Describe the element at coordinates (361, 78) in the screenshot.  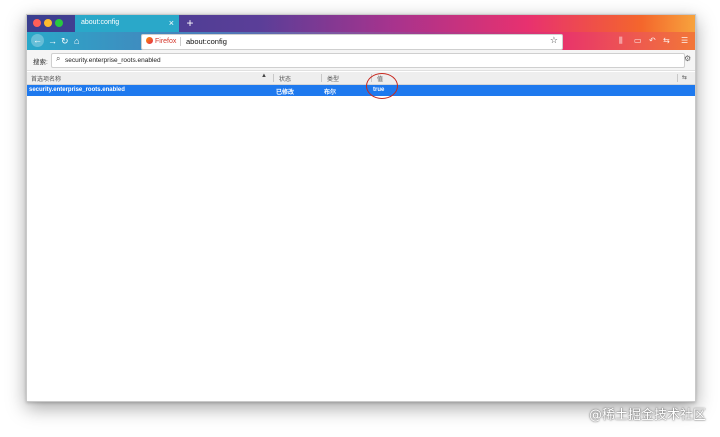
I see `column-header: 首选项名称 ▲ 状态 类型 值 ⇆` at that location.